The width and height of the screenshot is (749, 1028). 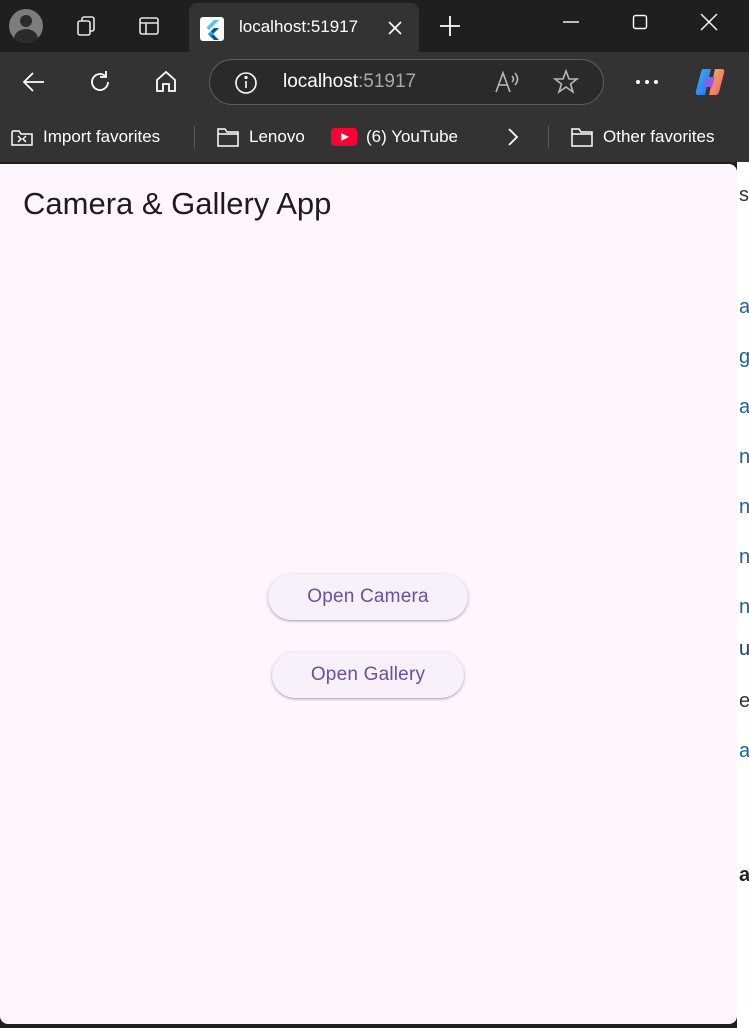 I want to click on chevron-right-icon, so click(x=513, y=137).